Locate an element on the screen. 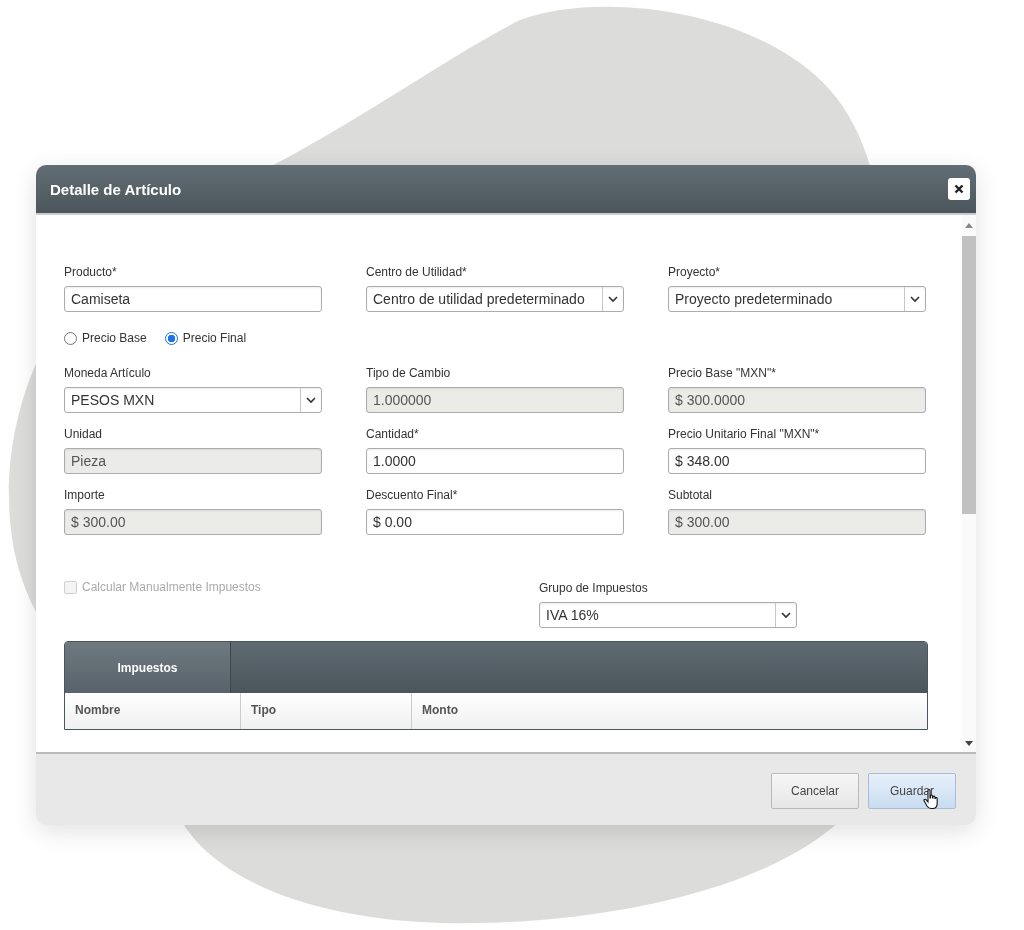 The width and height of the screenshot is (1024, 930). close-button is located at coordinates (959, 189).